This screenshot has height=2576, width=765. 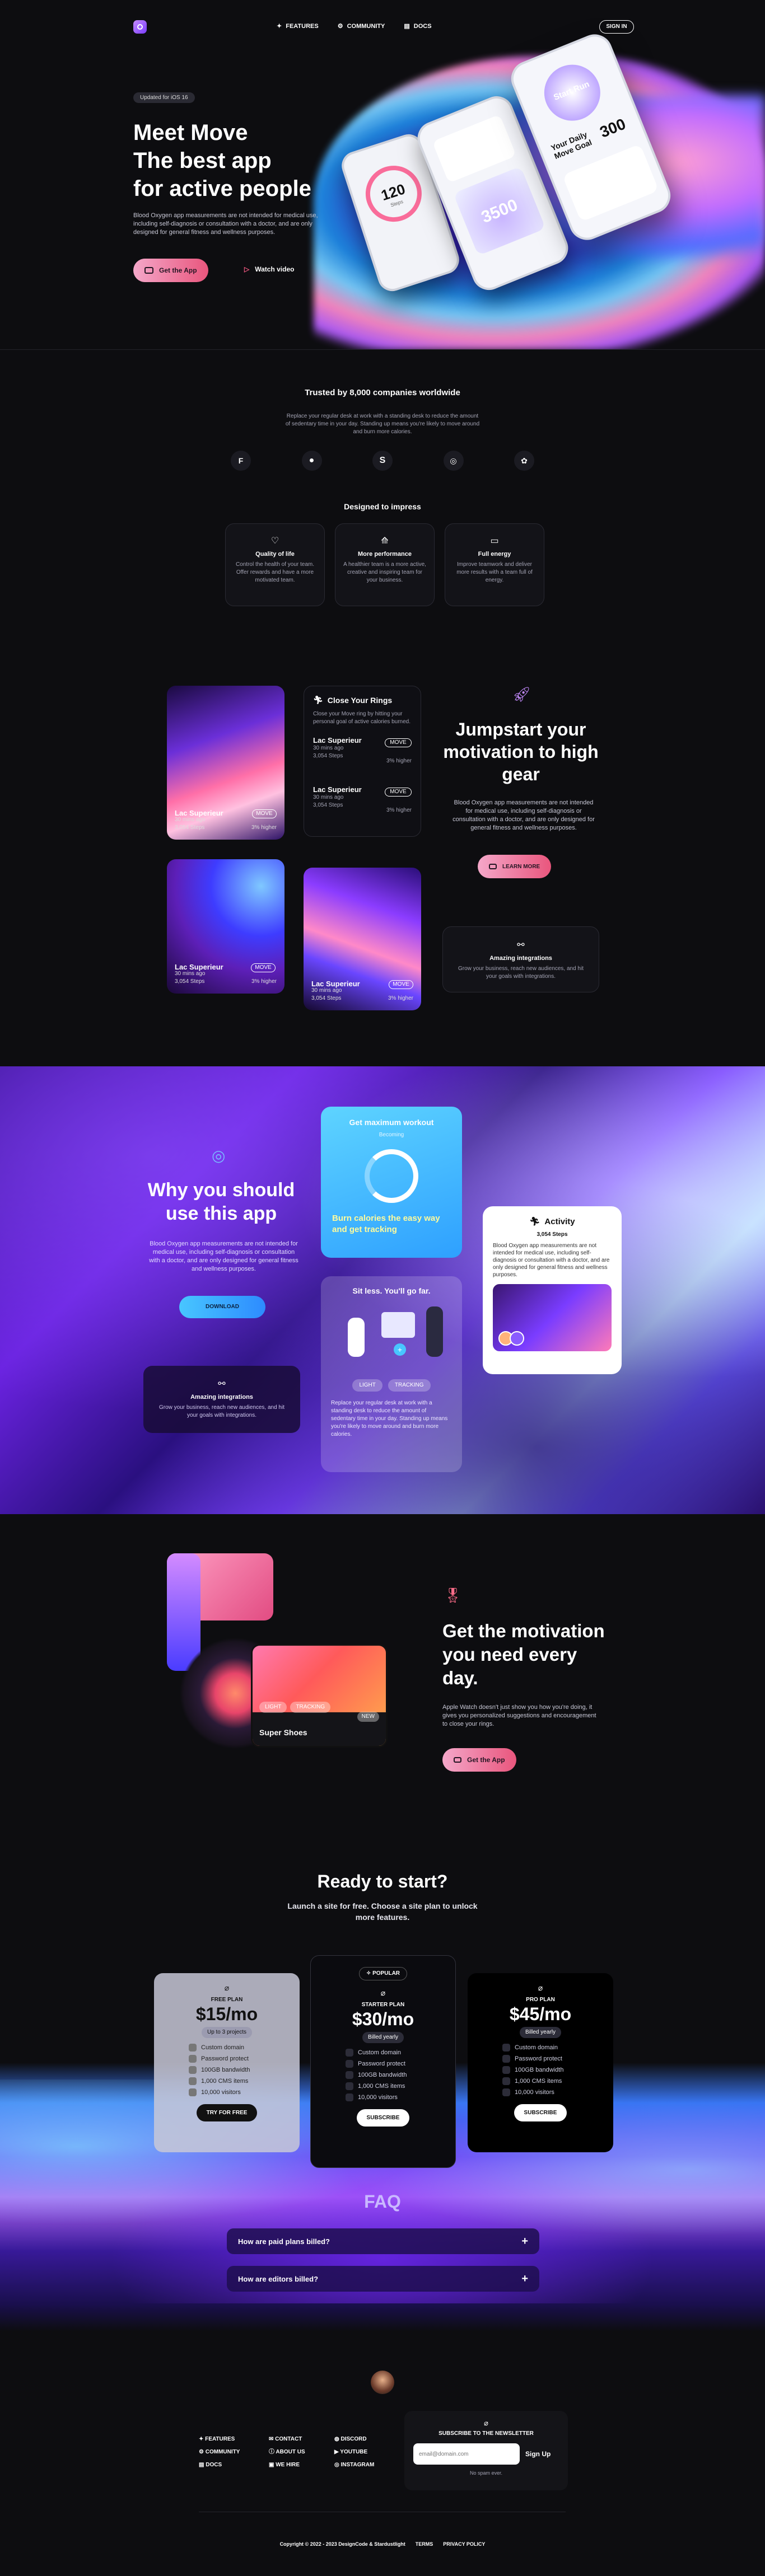 I want to click on phone-orb: 3500, so click(x=500, y=211).